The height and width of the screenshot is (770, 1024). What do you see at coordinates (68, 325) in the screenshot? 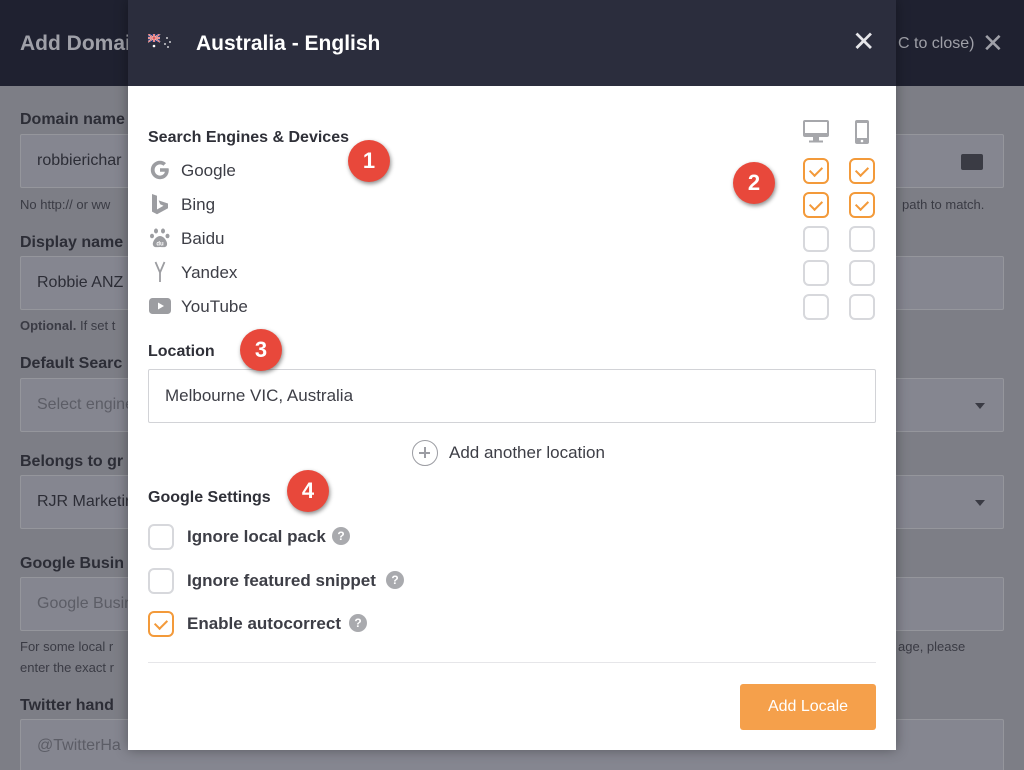
I see `display-hint: Optional. If set t` at bounding box center [68, 325].